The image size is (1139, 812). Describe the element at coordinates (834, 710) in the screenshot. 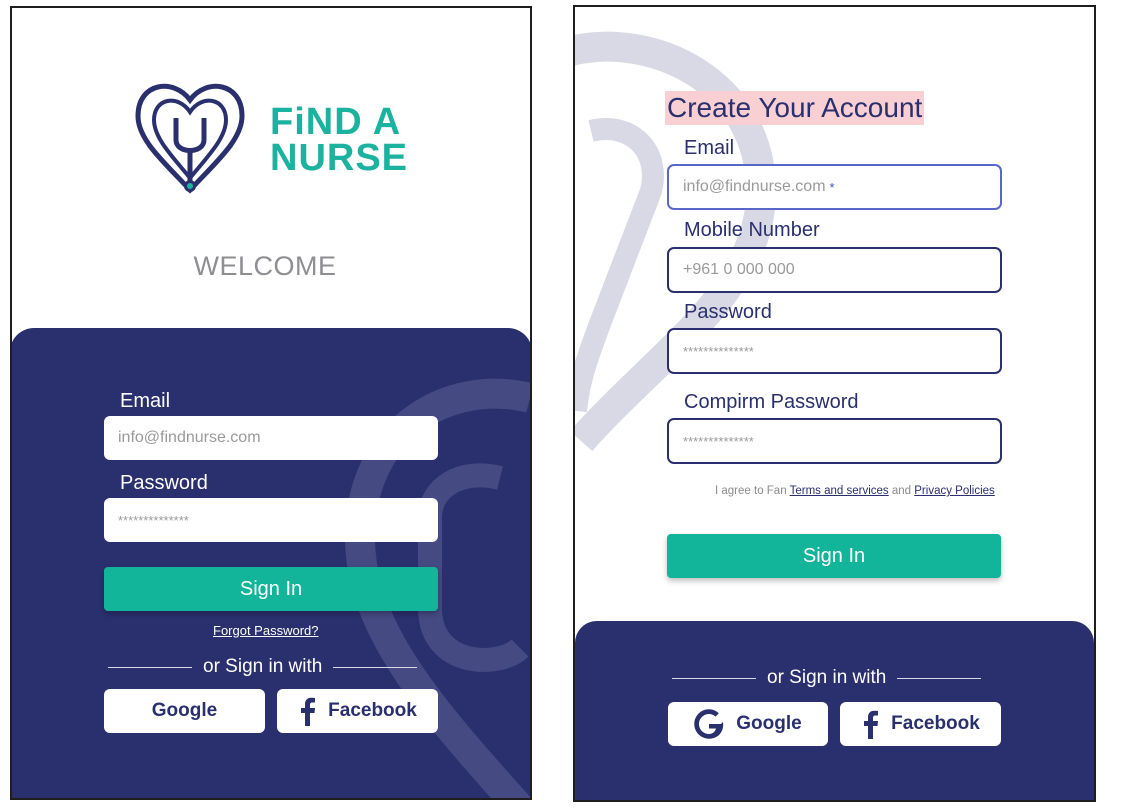

I see `signup-social-panel: or Sign in with Google Facebook` at that location.